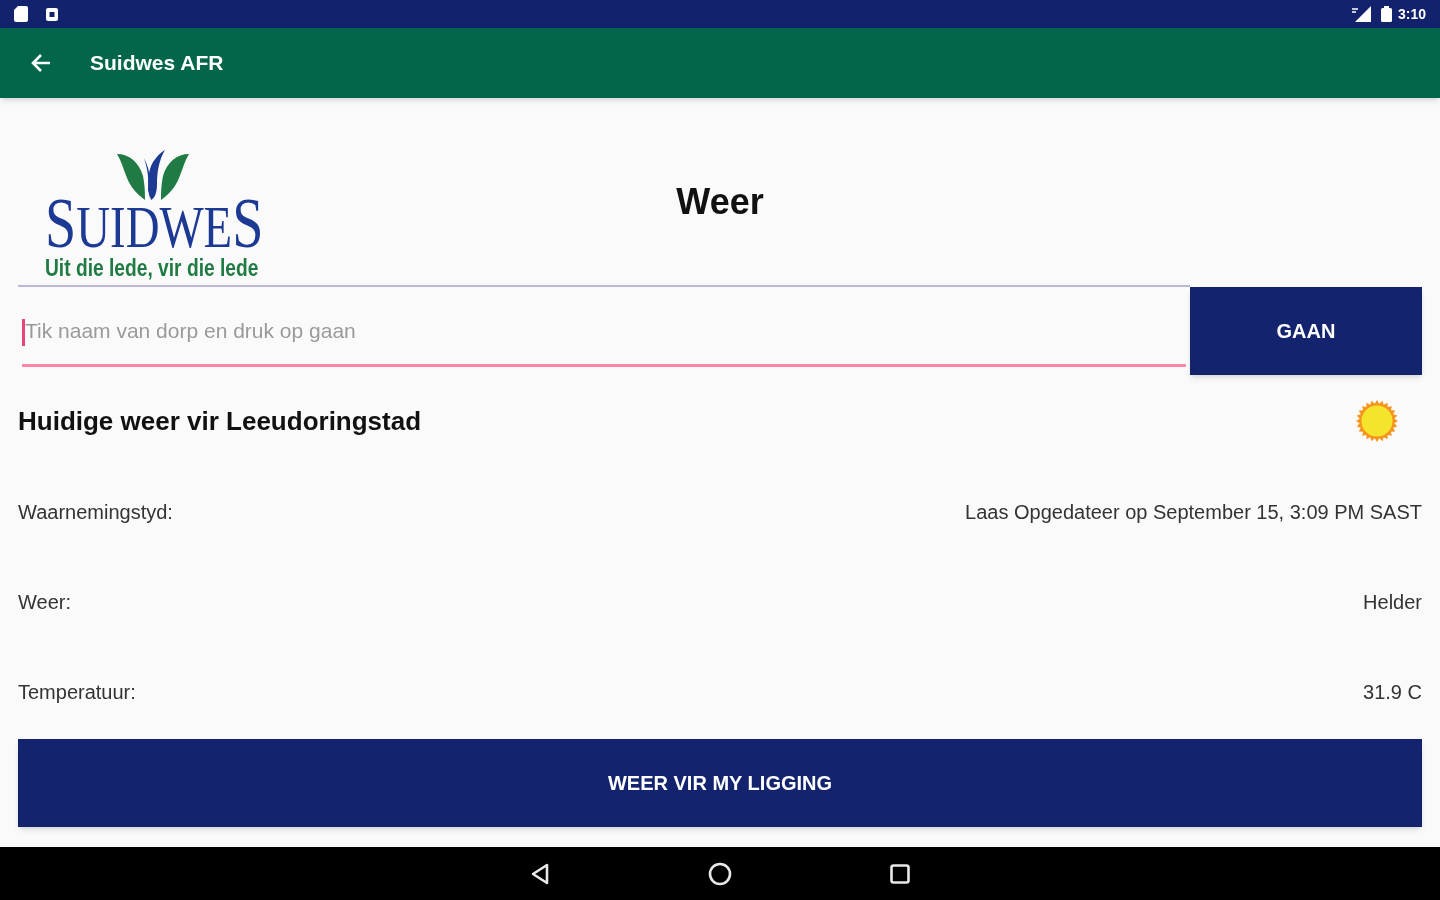  What do you see at coordinates (1392, 602) in the screenshot?
I see `weather-value: Helder` at bounding box center [1392, 602].